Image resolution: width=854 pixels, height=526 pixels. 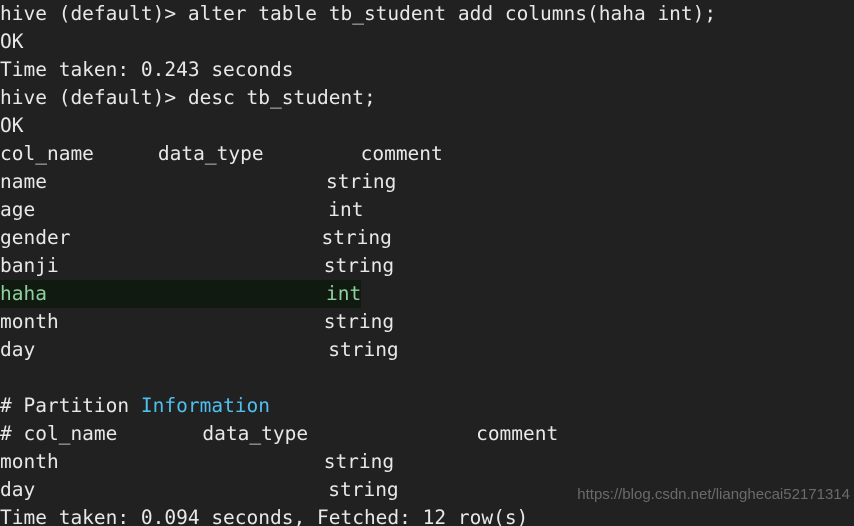 I want to click on schema-table-header-row: col_name data_type comment, so click(x=427, y=154).